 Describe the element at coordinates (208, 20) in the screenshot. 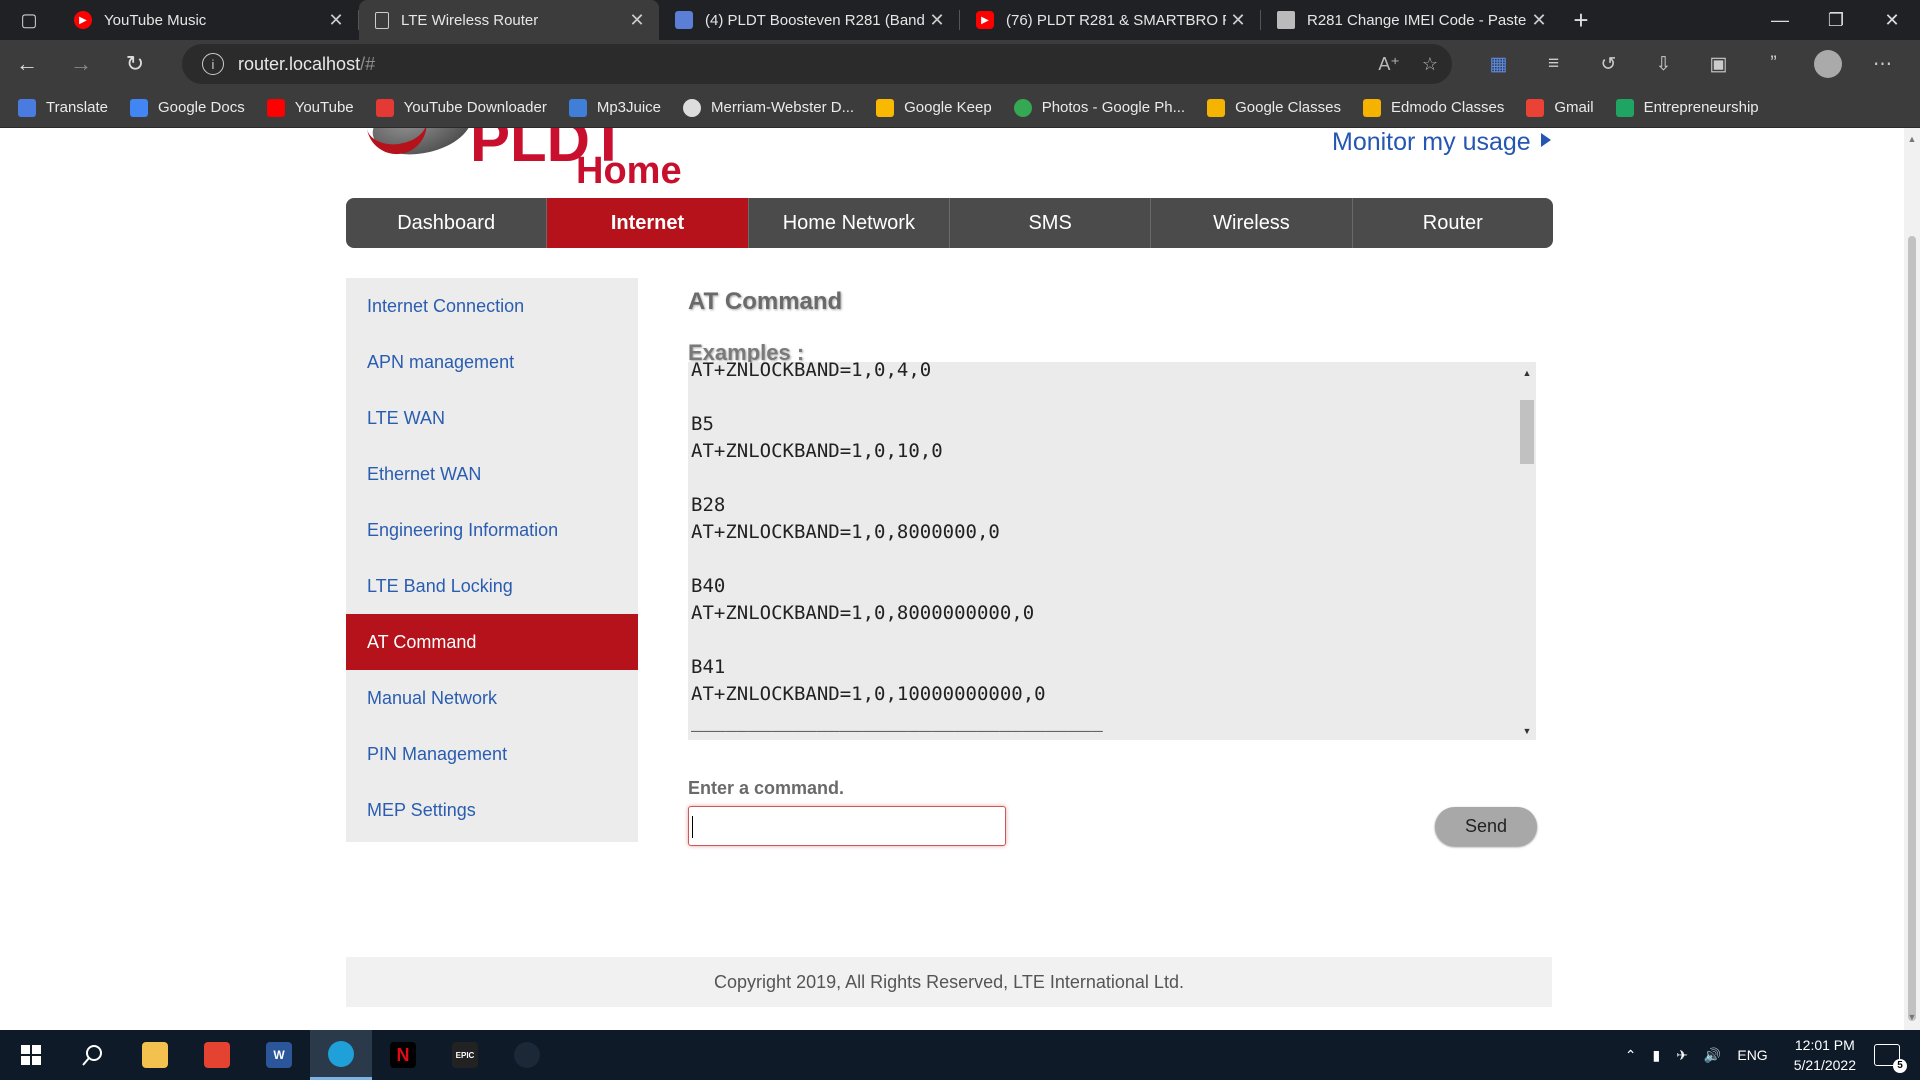

I see `browser-tab: ▶ YouTube Music ✕` at that location.